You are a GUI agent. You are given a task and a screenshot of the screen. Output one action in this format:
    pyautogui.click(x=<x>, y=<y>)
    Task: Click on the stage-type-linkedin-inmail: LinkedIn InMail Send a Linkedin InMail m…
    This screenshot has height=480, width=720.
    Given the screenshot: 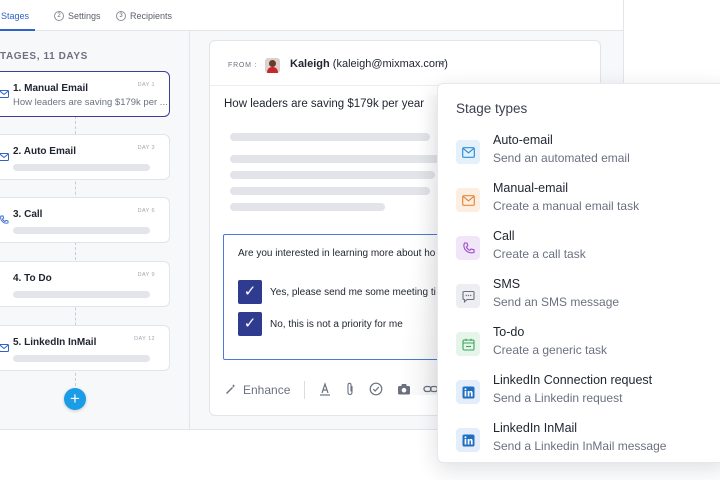 What is the action you would take?
    pyautogui.click(x=579, y=443)
    